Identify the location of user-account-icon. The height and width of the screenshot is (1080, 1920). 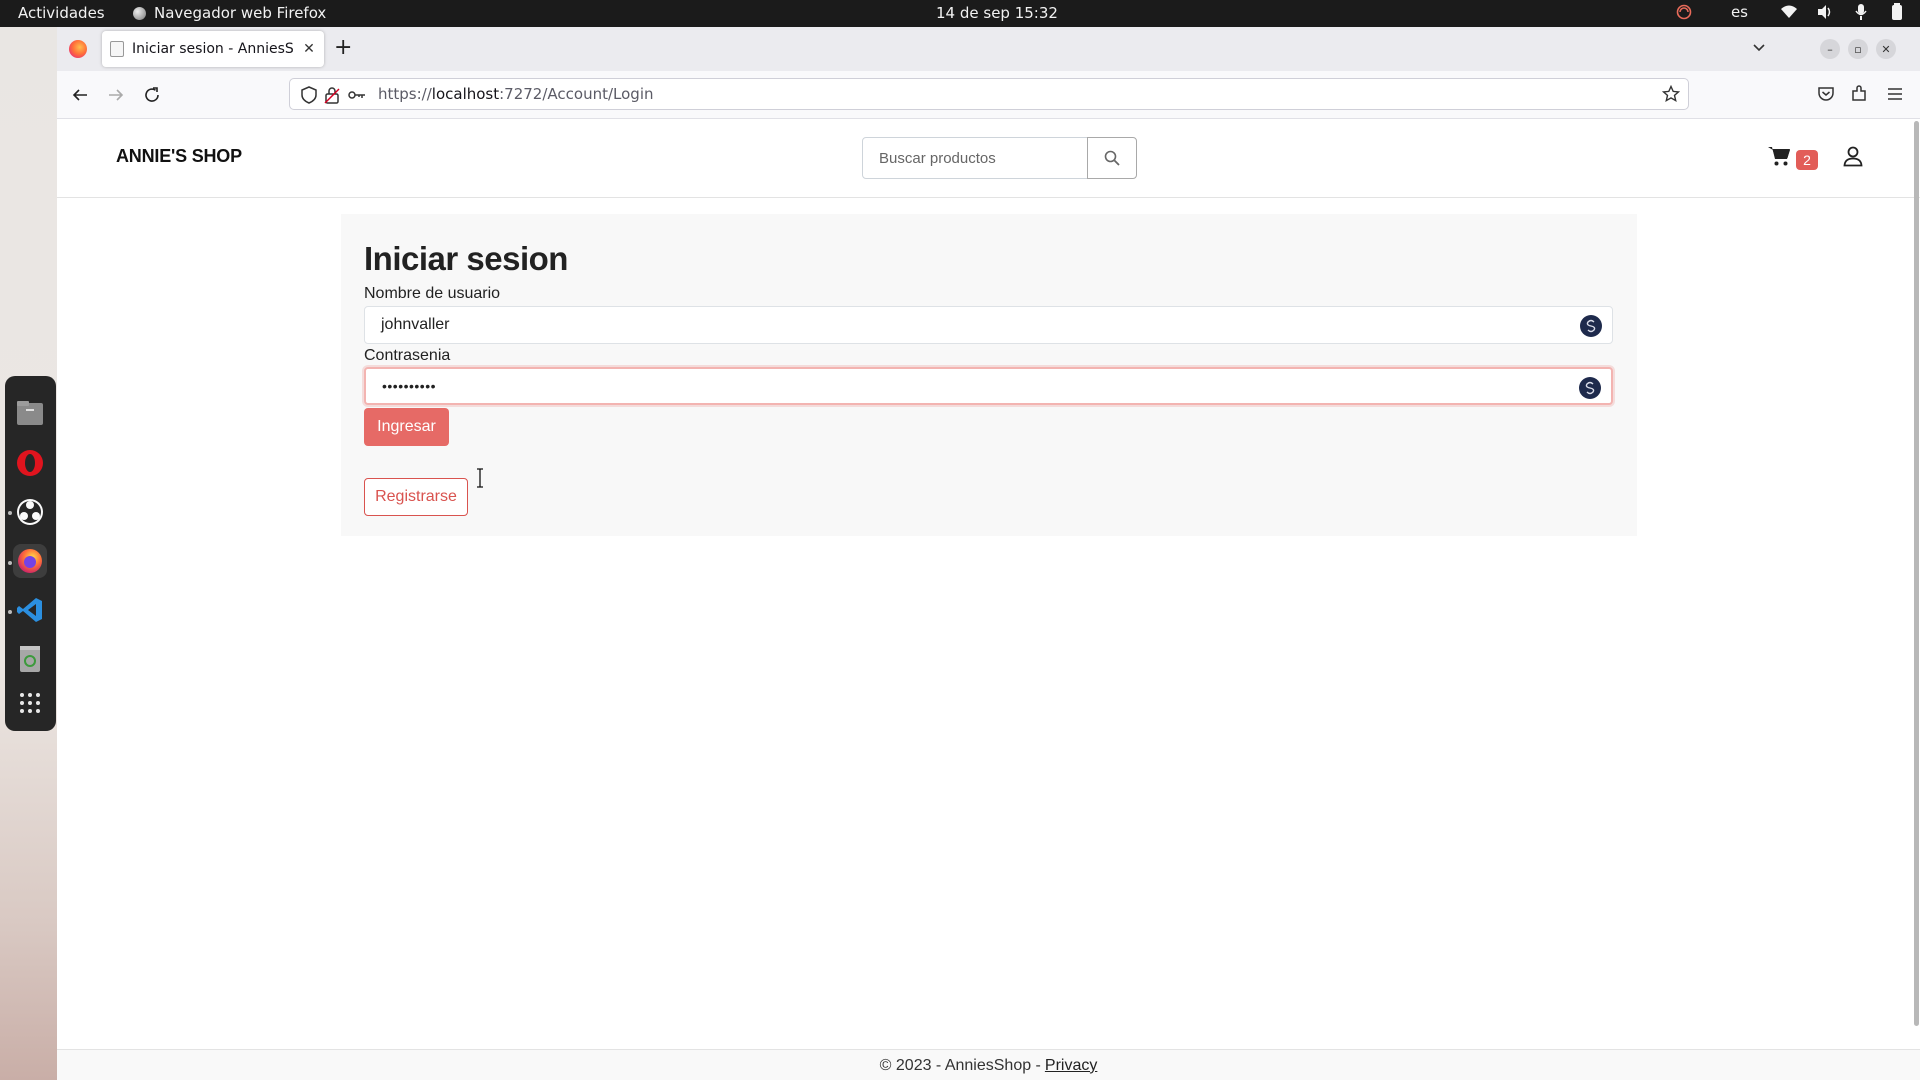
(1854, 157).